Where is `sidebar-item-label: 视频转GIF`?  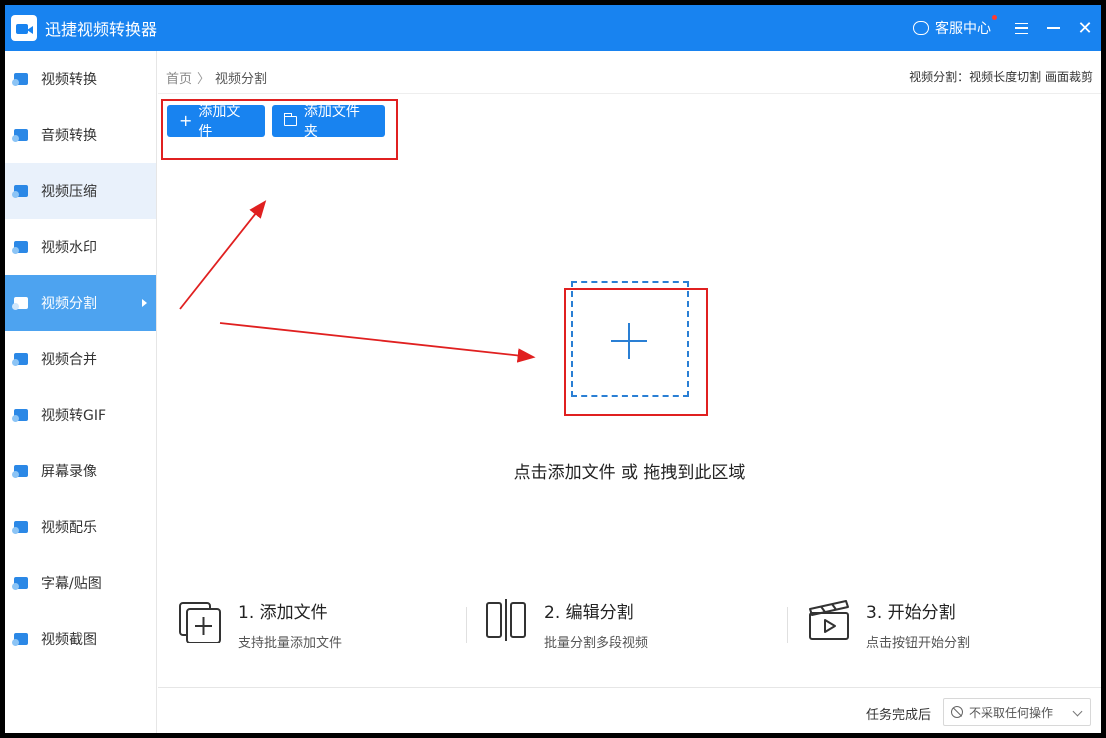 sidebar-item-label: 视频转GIF is located at coordinates (74, 416).